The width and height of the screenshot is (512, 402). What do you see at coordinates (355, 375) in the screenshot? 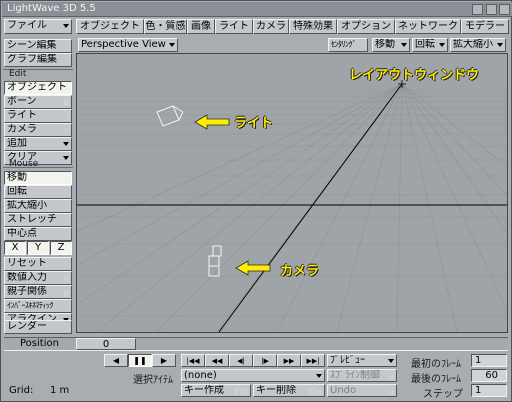
I see `spline-control-label: ｽﾌﾟﾗｲﾝ制御` at bounding box center [355, 375].